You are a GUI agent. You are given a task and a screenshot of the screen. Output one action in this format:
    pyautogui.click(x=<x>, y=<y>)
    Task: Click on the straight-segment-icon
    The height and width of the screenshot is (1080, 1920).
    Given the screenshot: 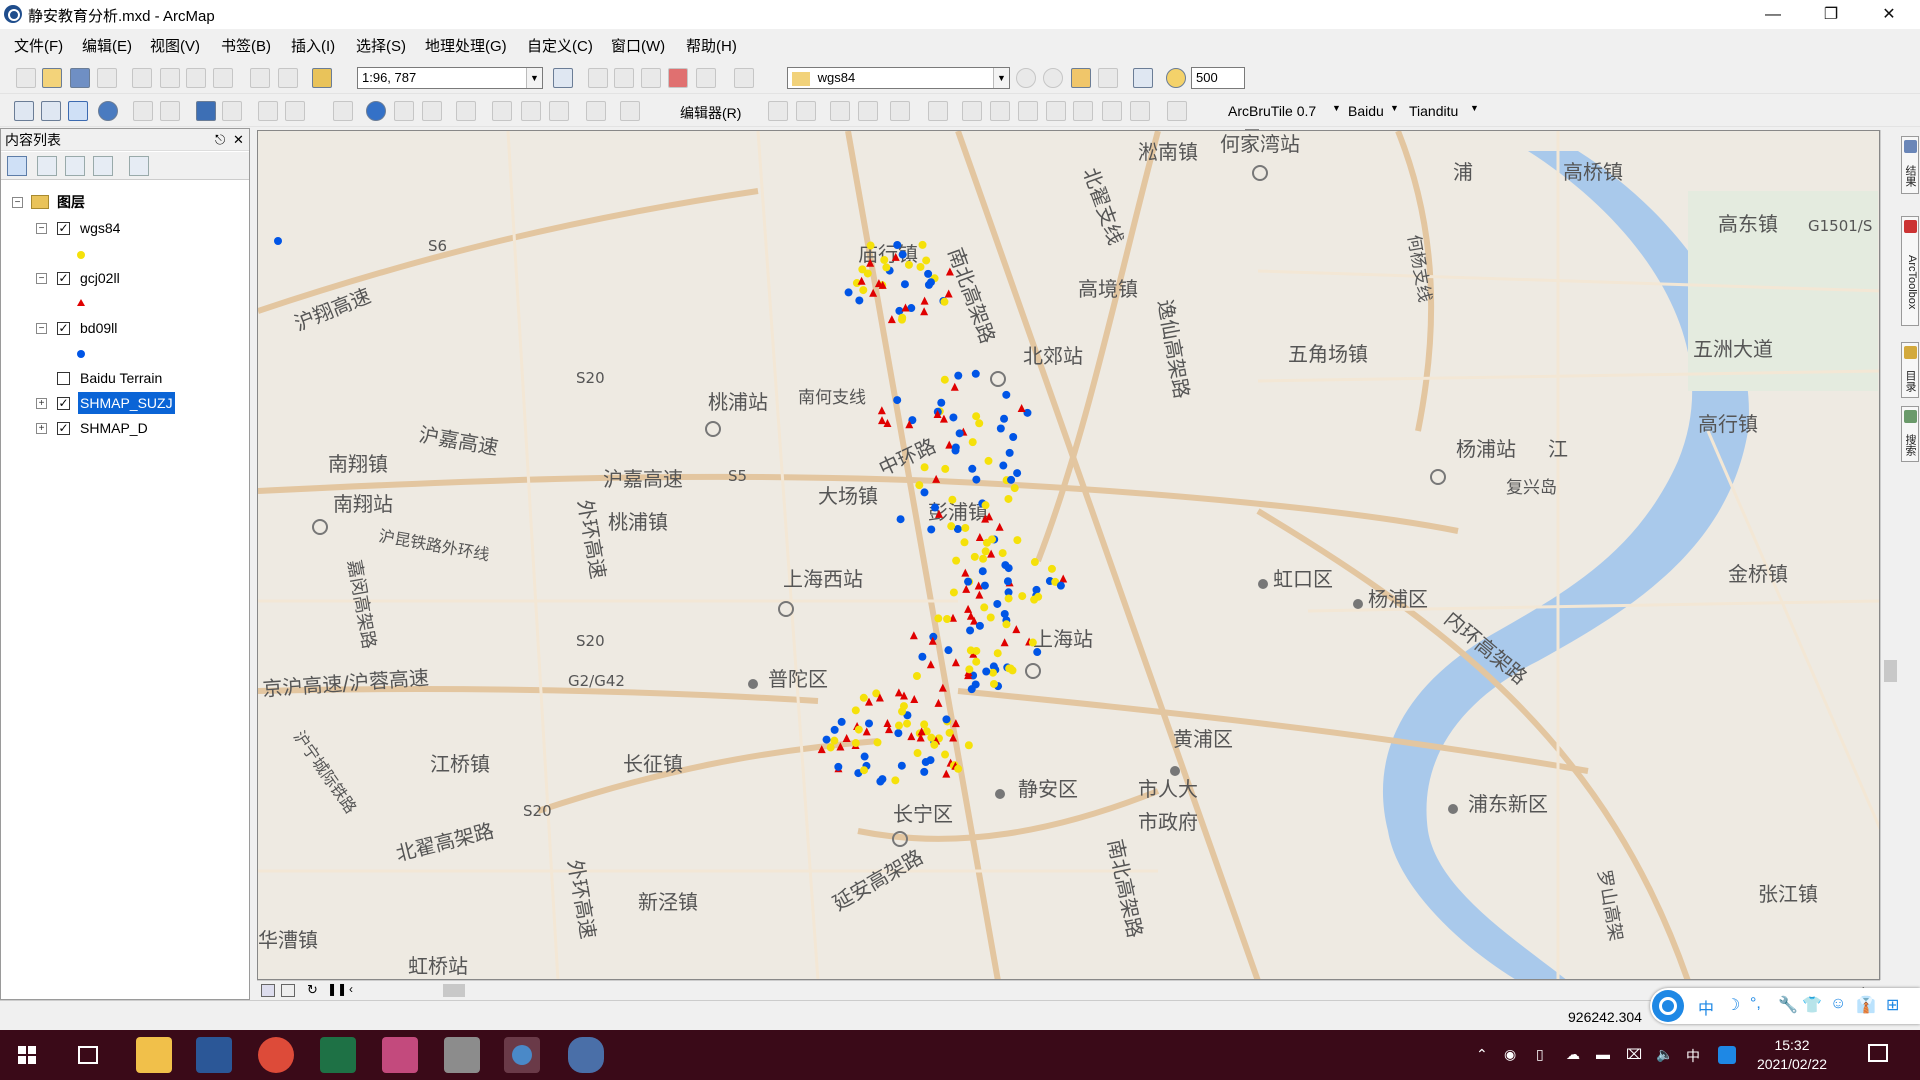 What is the action you would take?
    pyautogui.click(x=840, y=111)
    